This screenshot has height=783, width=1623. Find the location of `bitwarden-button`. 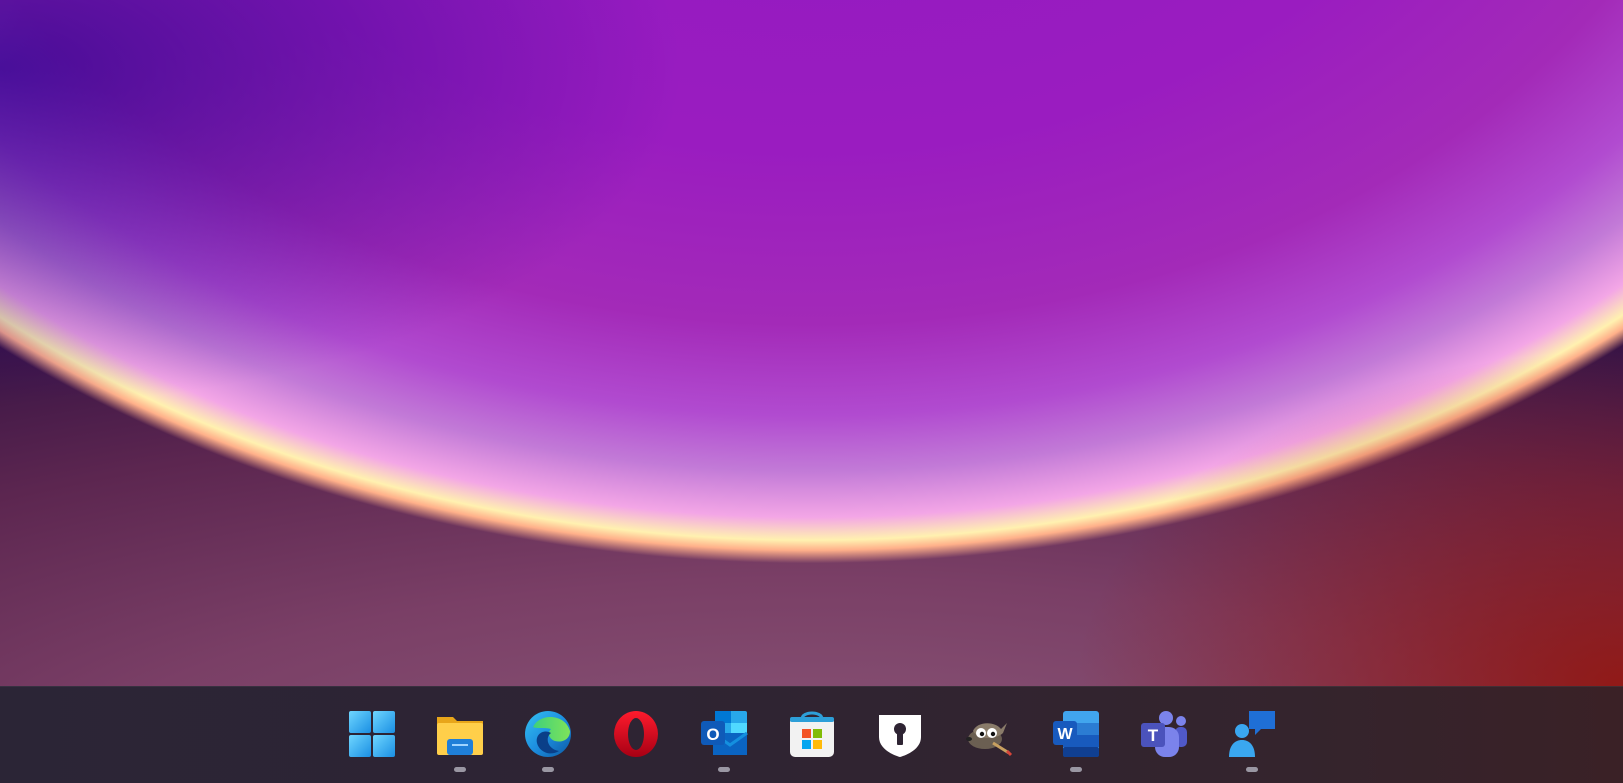

bitwarden-button is located at coordinates (900, 735).